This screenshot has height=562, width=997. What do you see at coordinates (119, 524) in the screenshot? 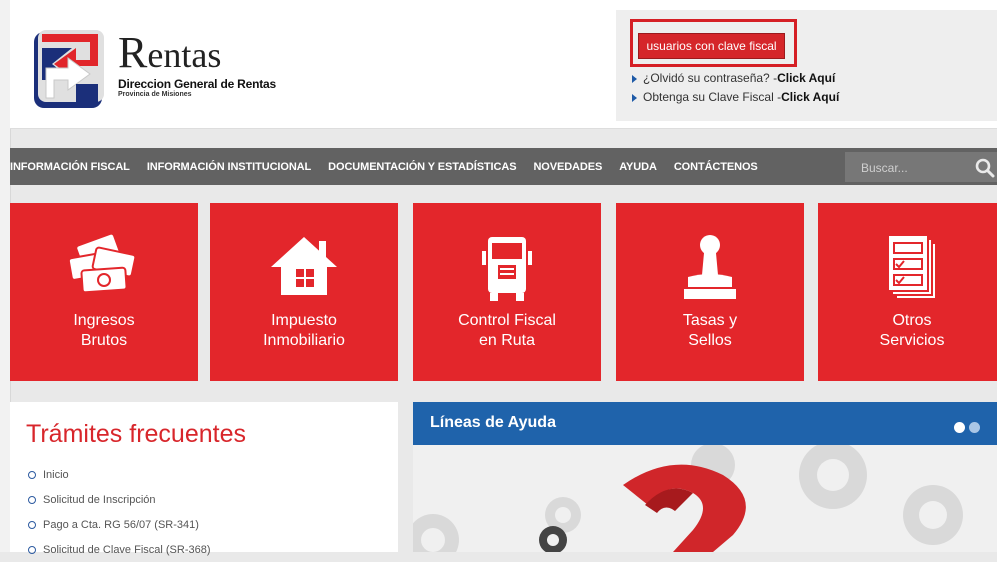
I see `list-item: Pago a Cta. RG 56/07 (SR-341)` at bounding box center [119, 524].